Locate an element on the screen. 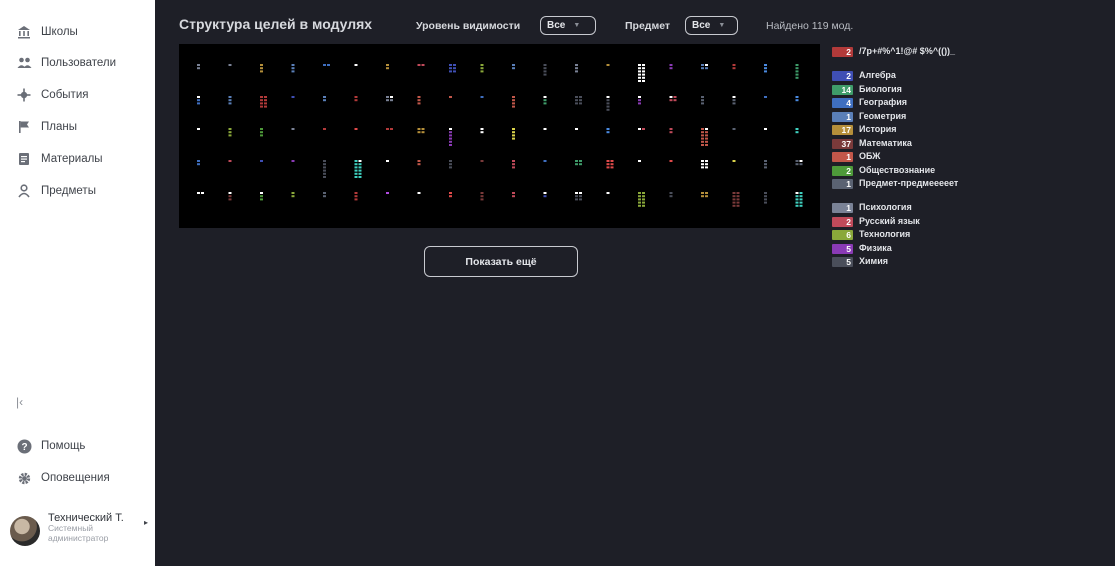  show-more-button: Показать ещё is located at coordinates (501, 261).